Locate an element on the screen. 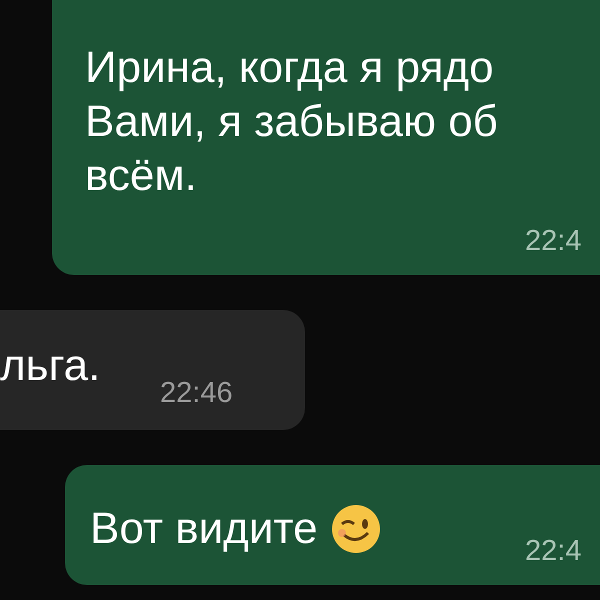 This screenshot has height=600, width=600. message-text: всём. is located at coordinates (141, 176).